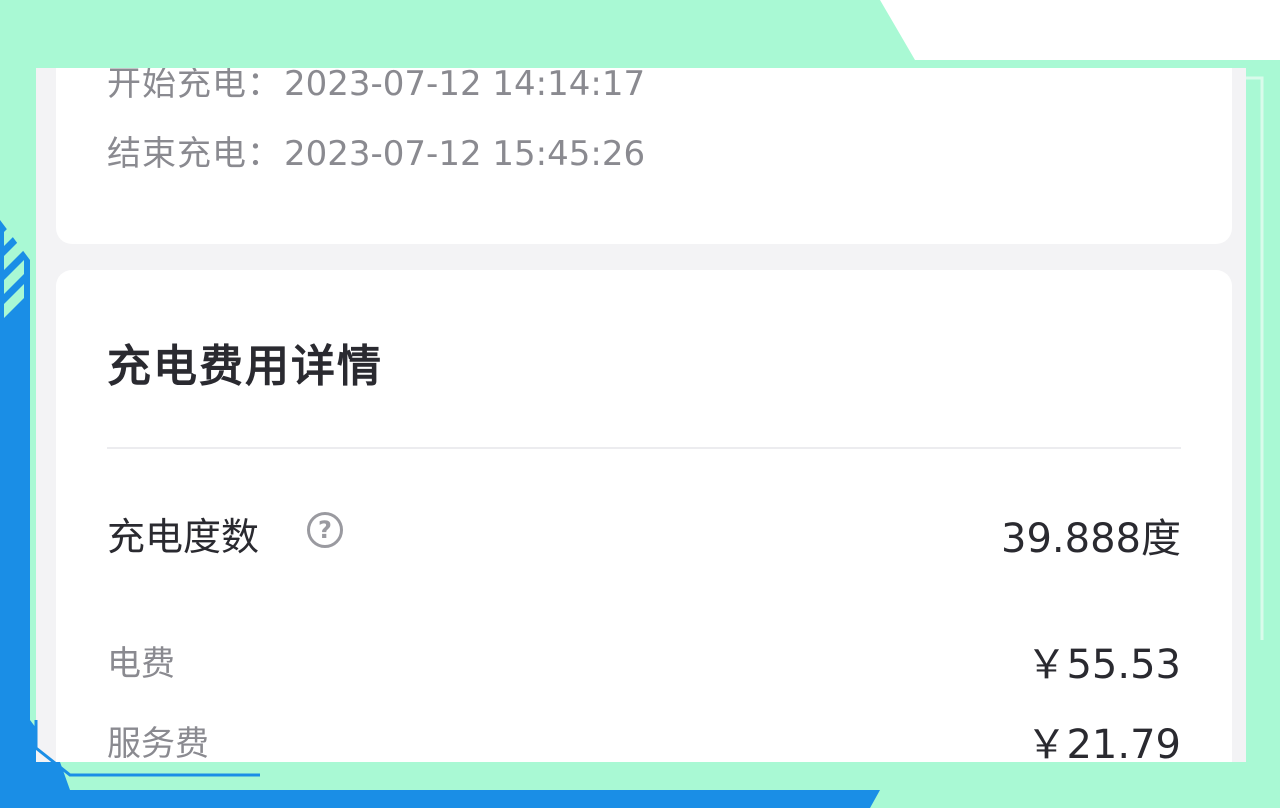  I want to click on end-time-row: 结束充电：2023-07-12 15:45:26, so click(376, 150).